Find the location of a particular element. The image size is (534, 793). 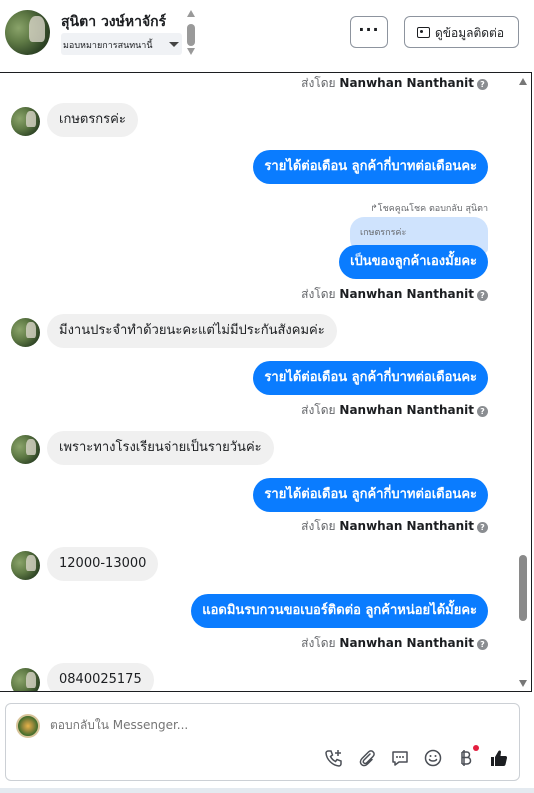

incoming-message: เกษตรกรค่ะ is located at coordinates (92, 120).